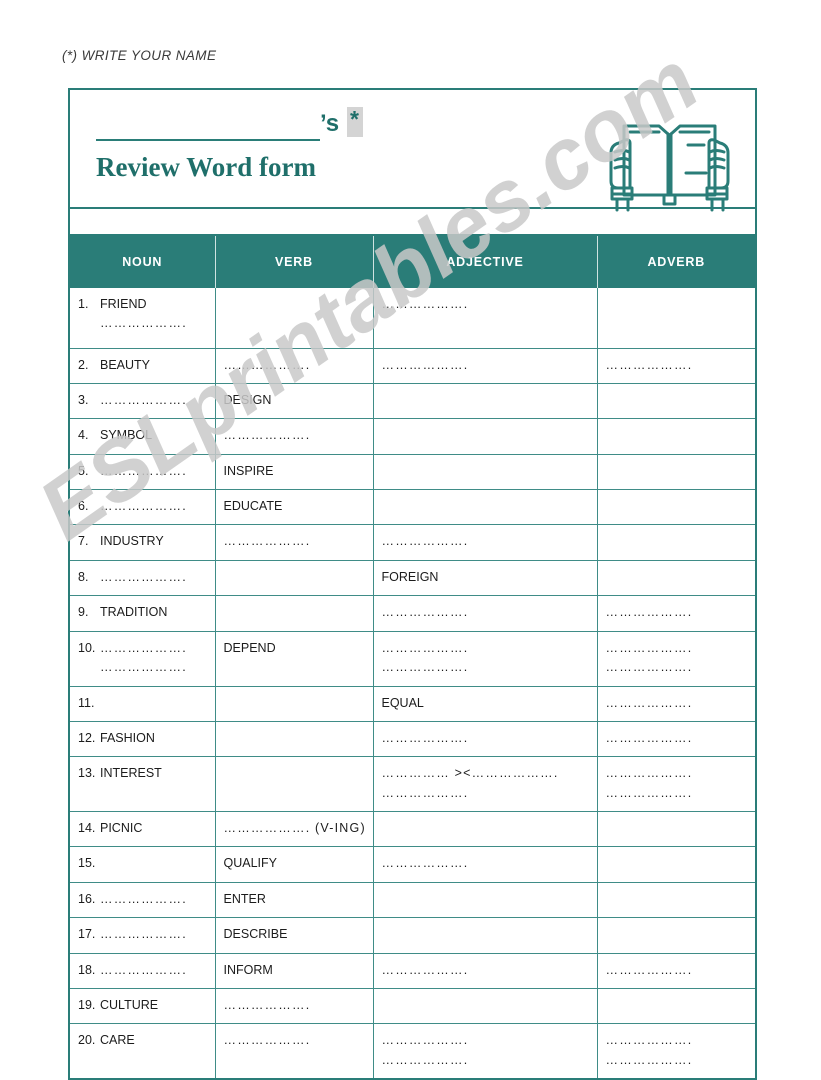 Image resolution: width=821 pixels, height=1080 pixels. Describe the element at coordinates (294, 935) in the screenshot. I see `verb-cell: DESCRIBE` at that location.